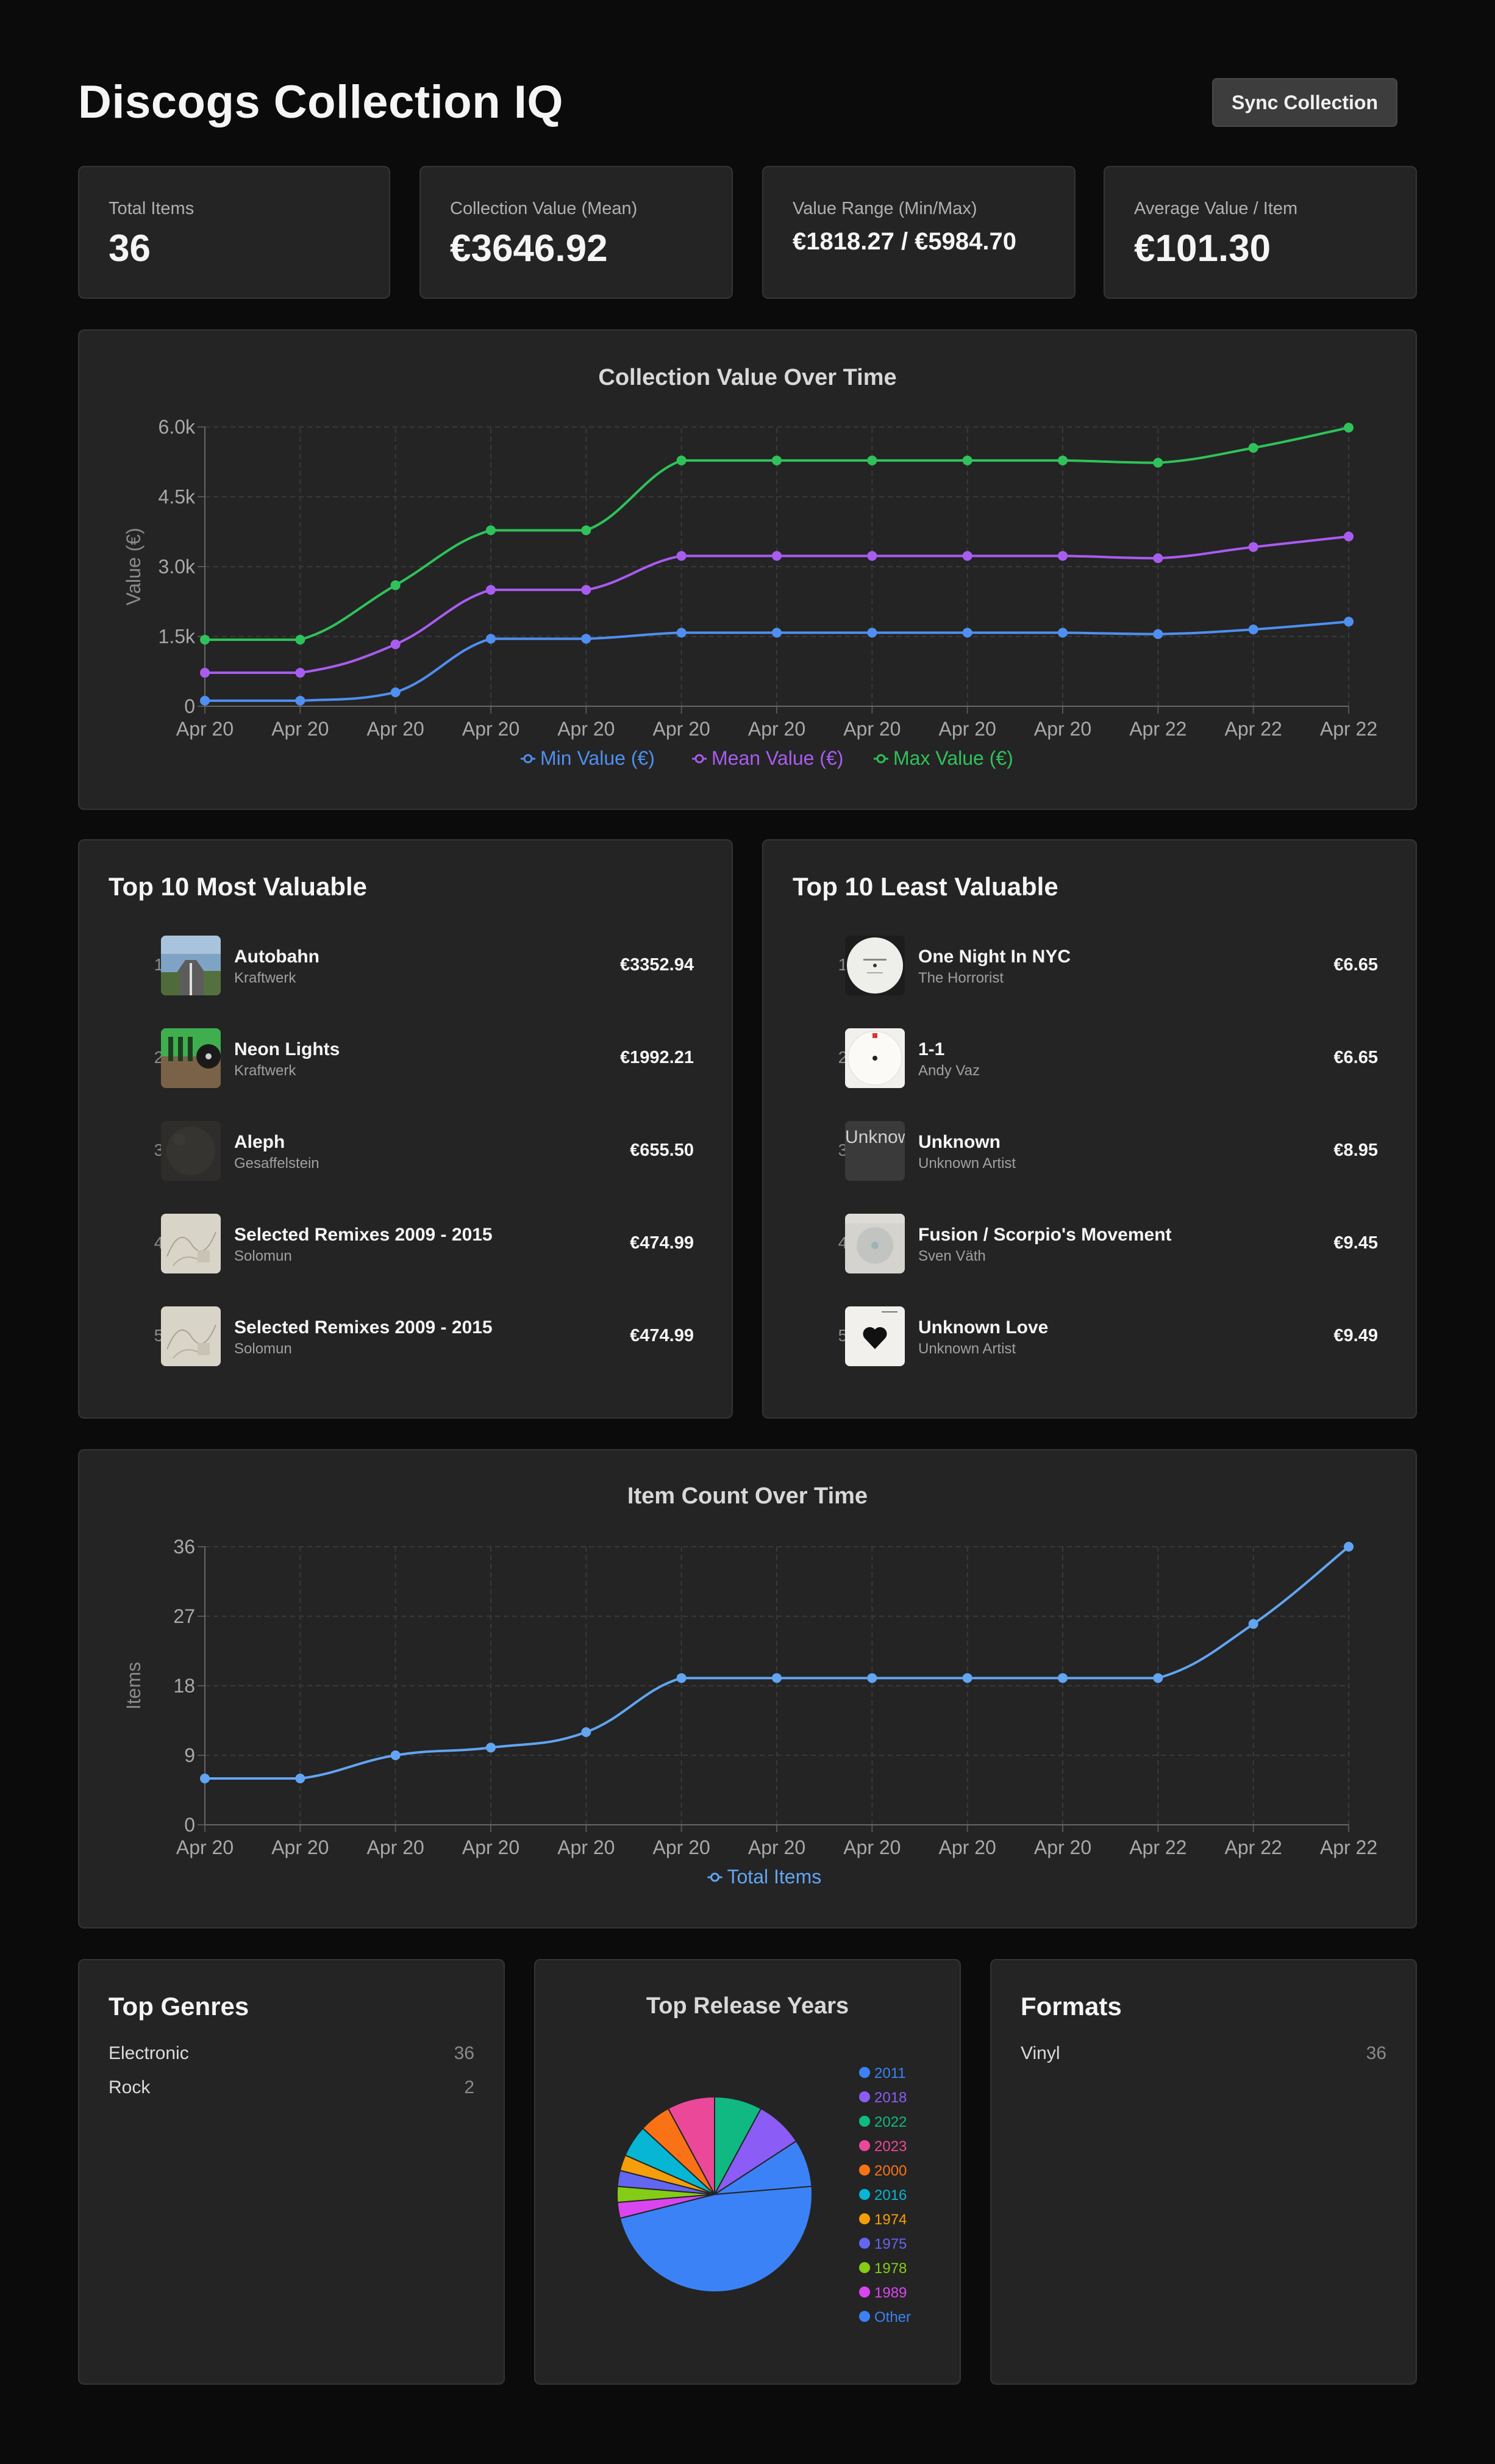 The image size is (1495, 2464). I want to click on list-title: Top Genres, so click(179, 2006).